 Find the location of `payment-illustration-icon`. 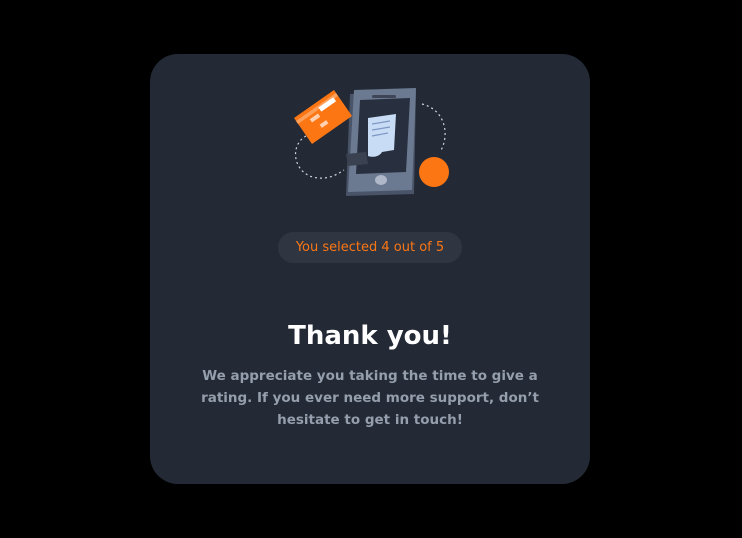

payment-illustration-icon is located at coordinates (371, 142).